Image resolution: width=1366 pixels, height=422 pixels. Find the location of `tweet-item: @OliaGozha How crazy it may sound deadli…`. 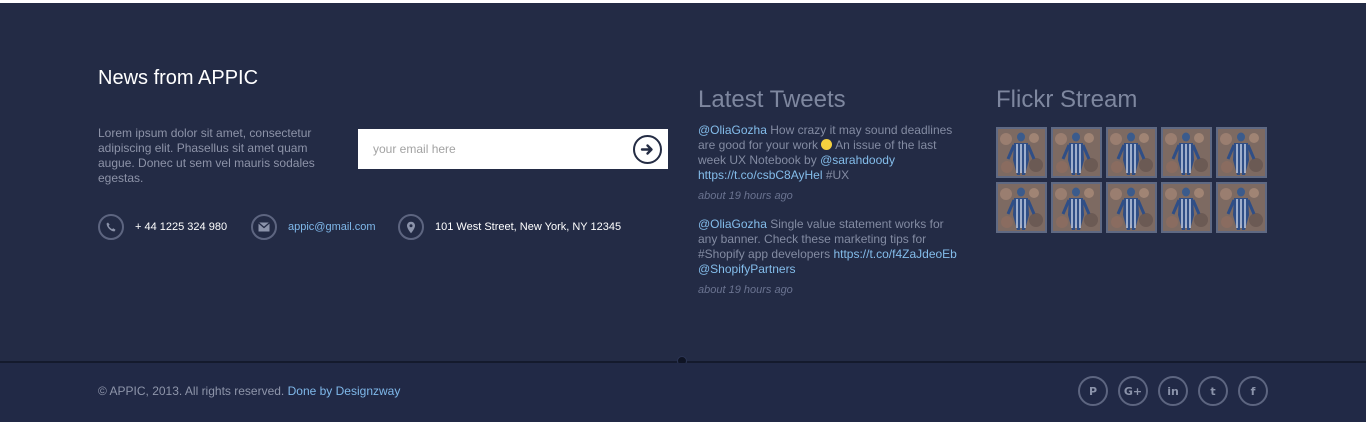

tweet-item: @OliaGozha How crazy it may sound deadli… is located at coordinates (831, 153).